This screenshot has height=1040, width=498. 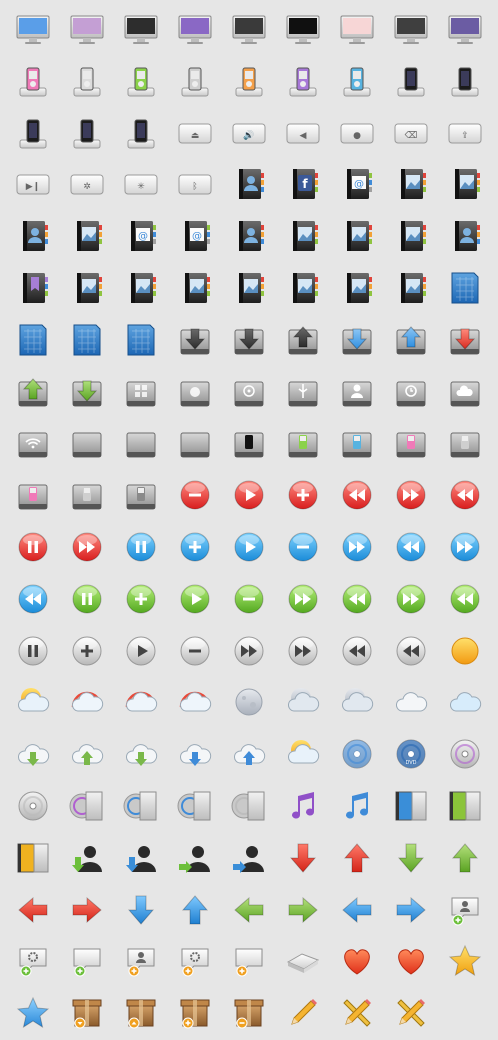 I want to click on upload-key-icon: ⇪, so click(x=465, y=133).